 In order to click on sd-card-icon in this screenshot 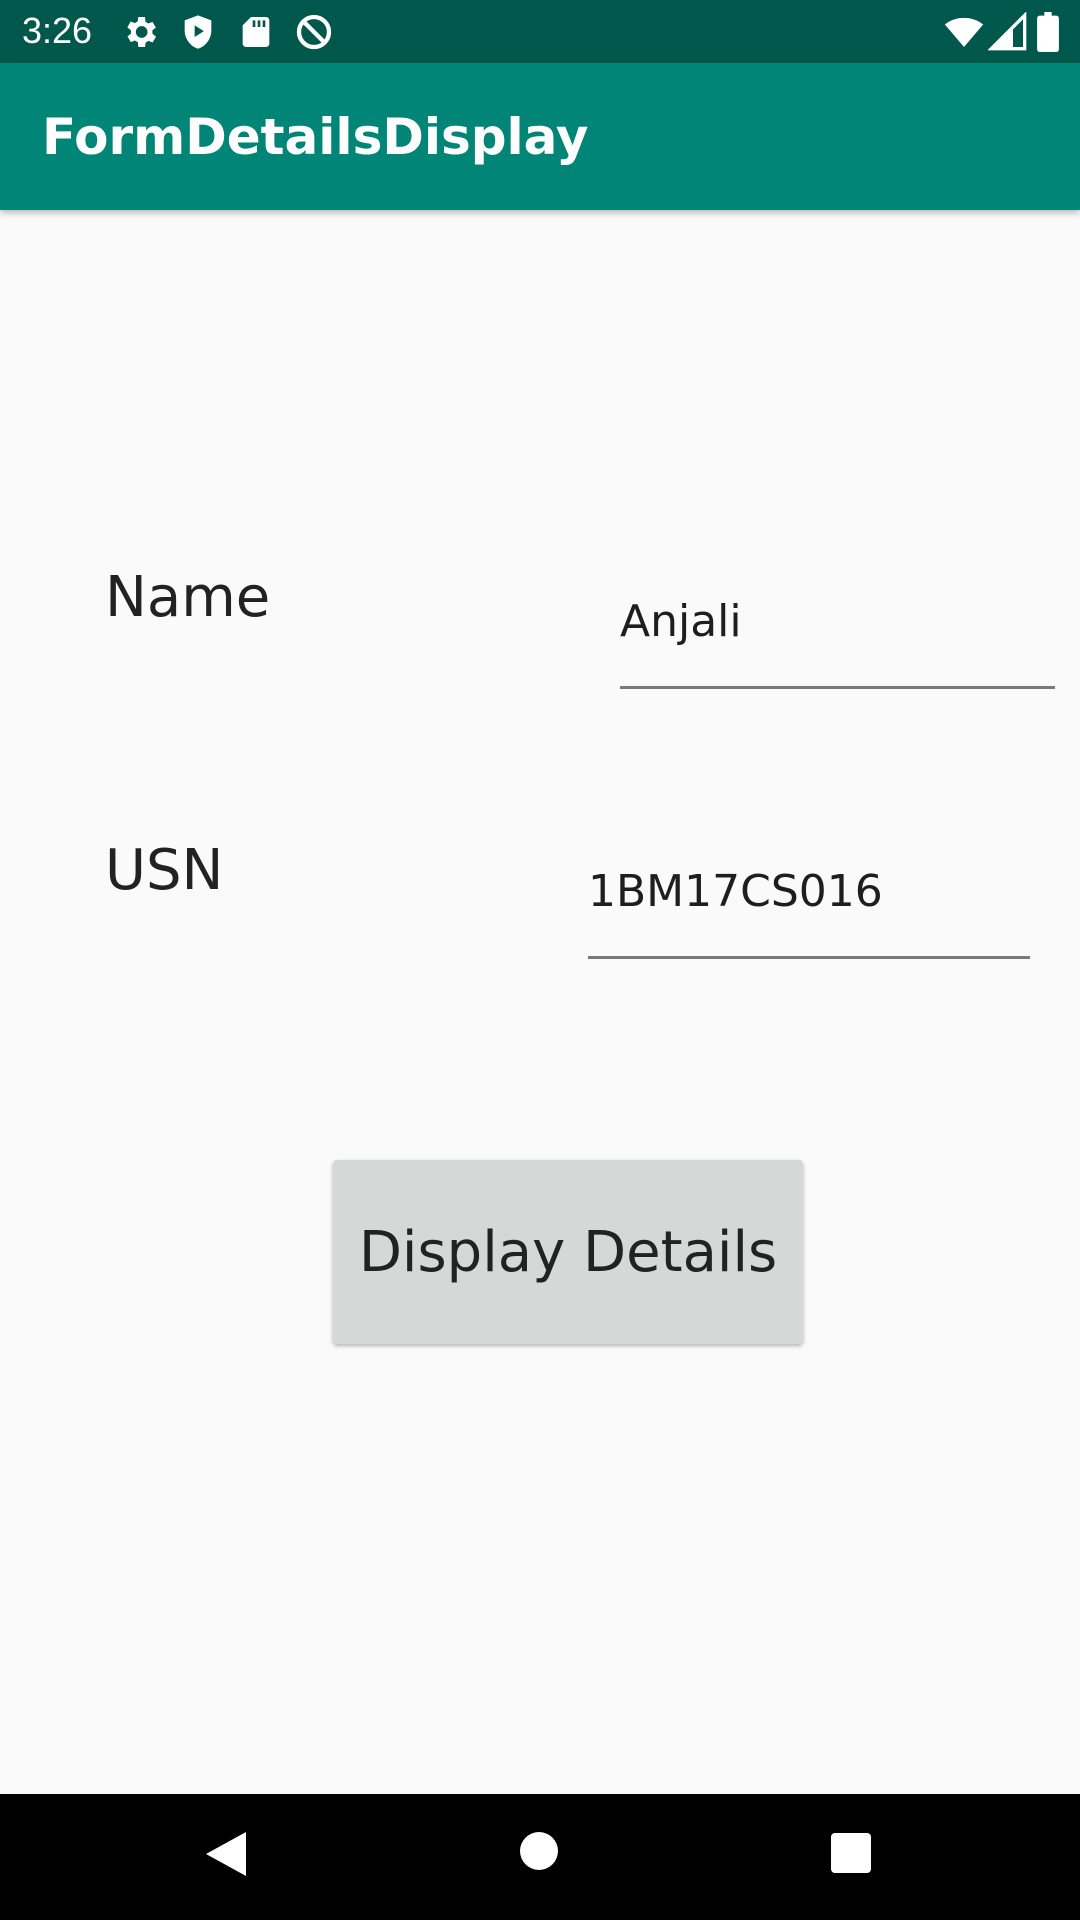, I will do `click(256, 32)`.